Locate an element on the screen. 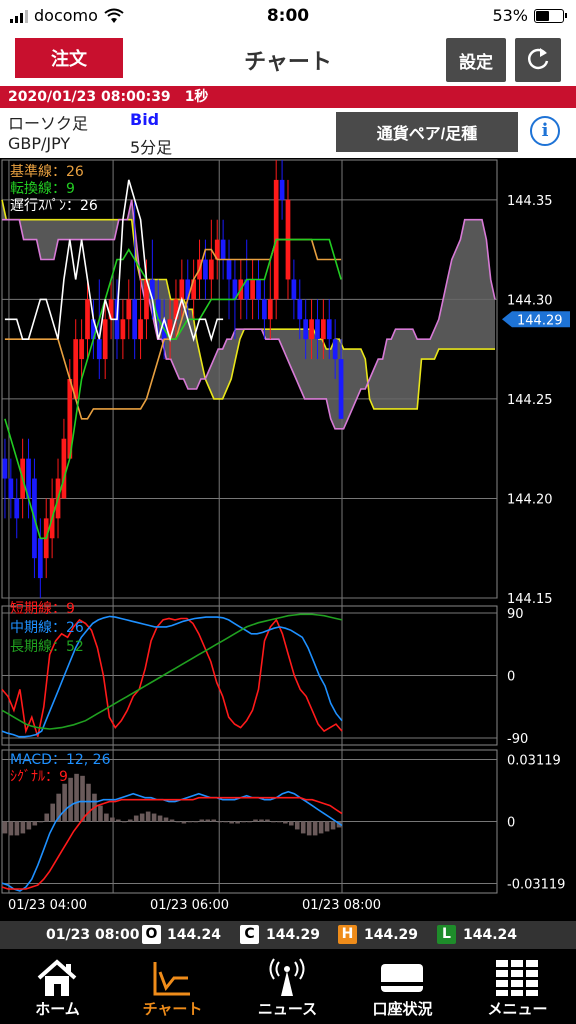  chikou-legend: 遅行ｽﾊﾟﾝ：26 is located at coordinates (54, 206).